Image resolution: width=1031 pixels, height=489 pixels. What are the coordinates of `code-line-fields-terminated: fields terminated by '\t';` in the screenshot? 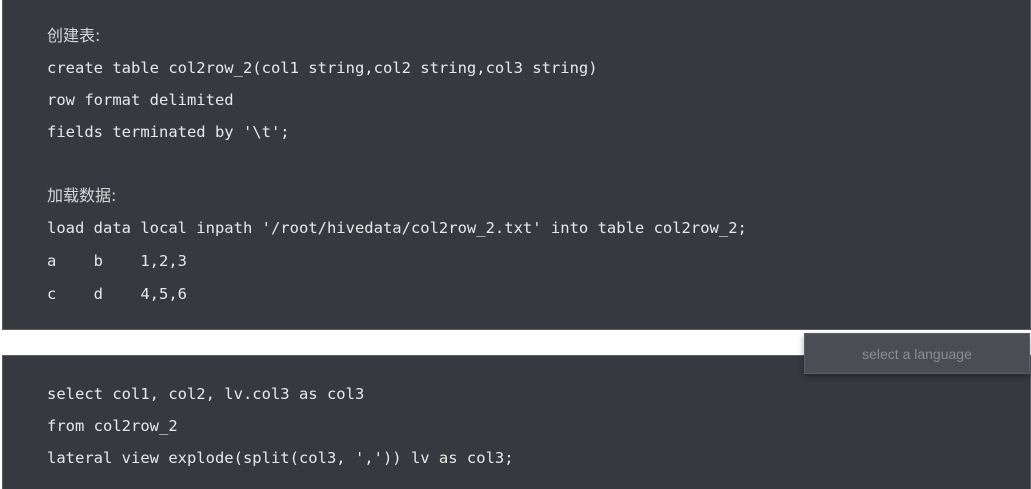 It's located at (168, 132).